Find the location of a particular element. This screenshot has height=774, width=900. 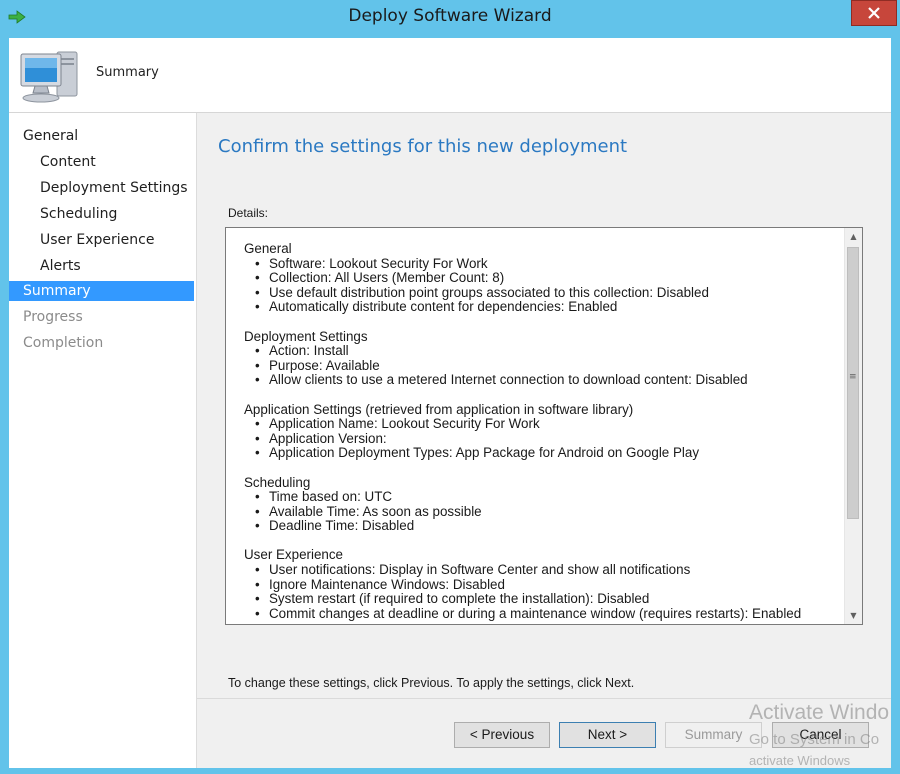

list-item: Application Version: is located at coordinates (539, 439).